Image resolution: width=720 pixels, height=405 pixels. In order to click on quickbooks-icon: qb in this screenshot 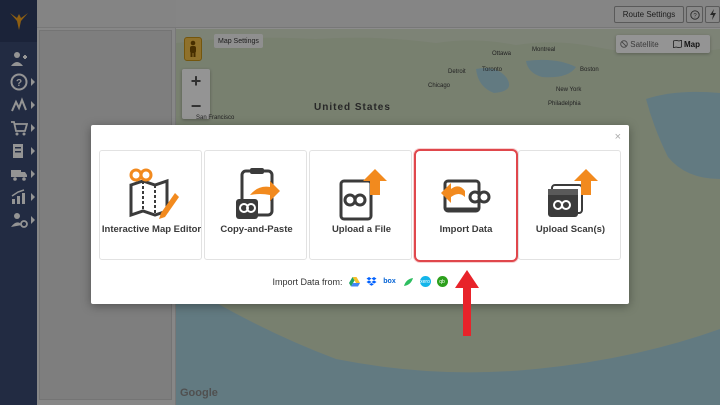, I will do `click(442, 281)`.